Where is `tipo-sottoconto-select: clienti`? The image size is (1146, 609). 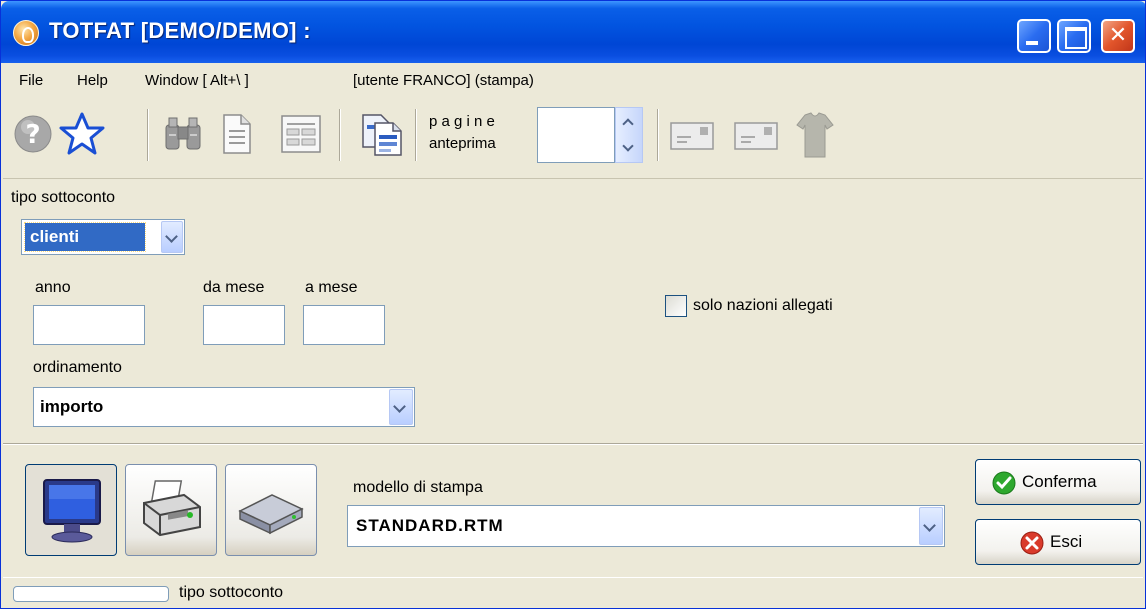 tipo-sottoconto-select: clienti is located at coordinates (103, 237).